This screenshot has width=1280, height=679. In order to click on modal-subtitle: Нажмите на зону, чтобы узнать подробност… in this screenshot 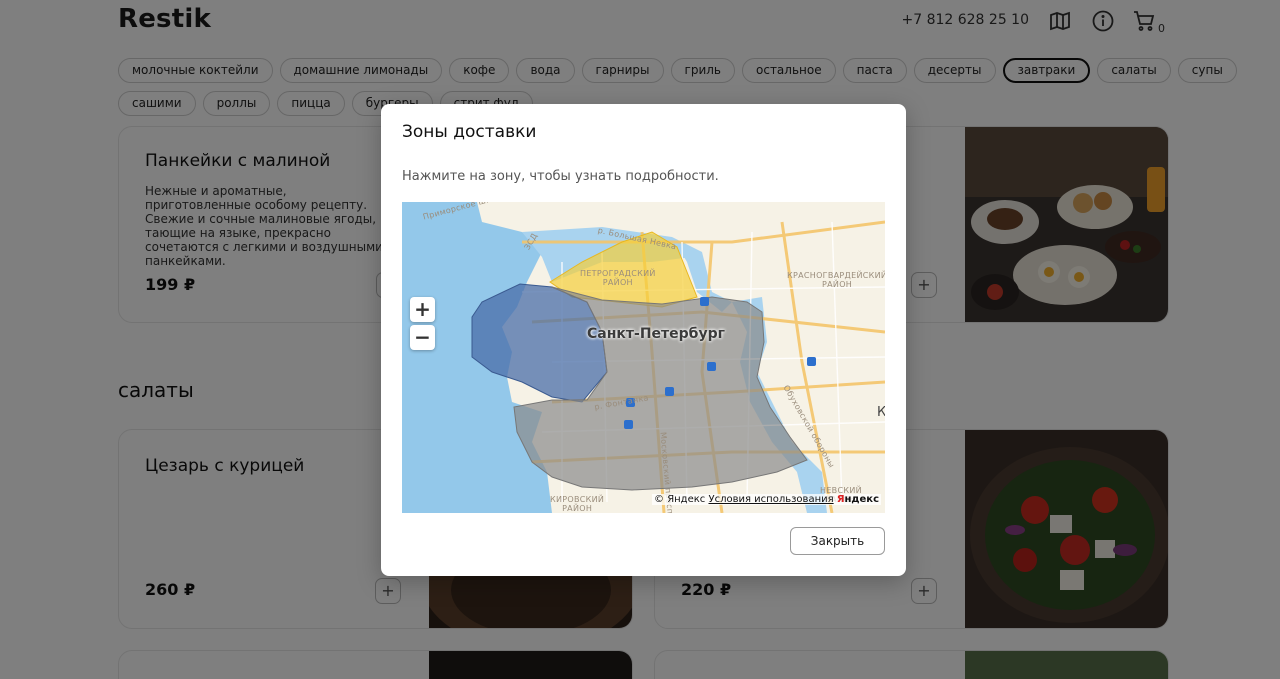, I will do `click(560, 176)`.